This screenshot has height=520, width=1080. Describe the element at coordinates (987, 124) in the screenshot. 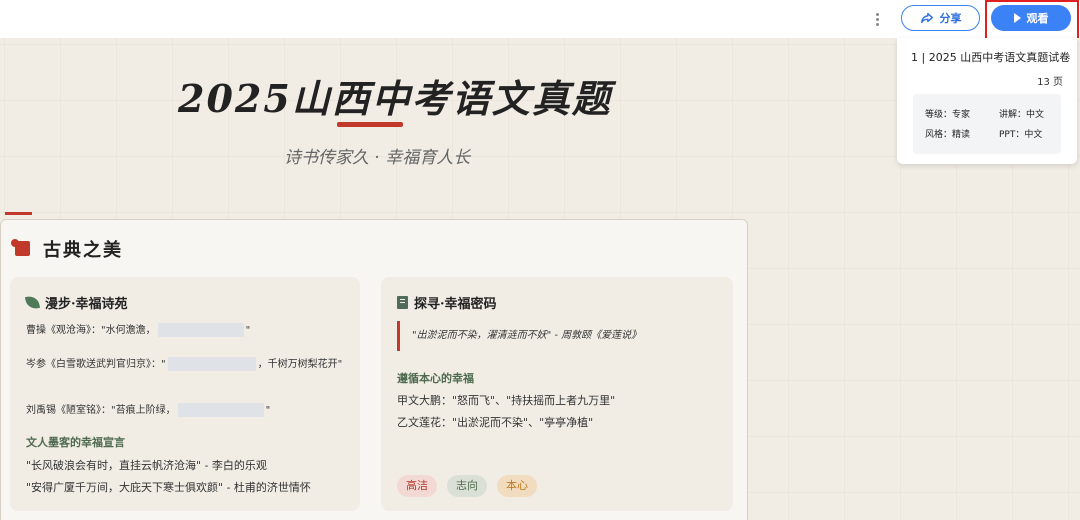

I see `meta-box: 等级：专家 讲解：中文 风格：精读 PPT：中文` at that location.